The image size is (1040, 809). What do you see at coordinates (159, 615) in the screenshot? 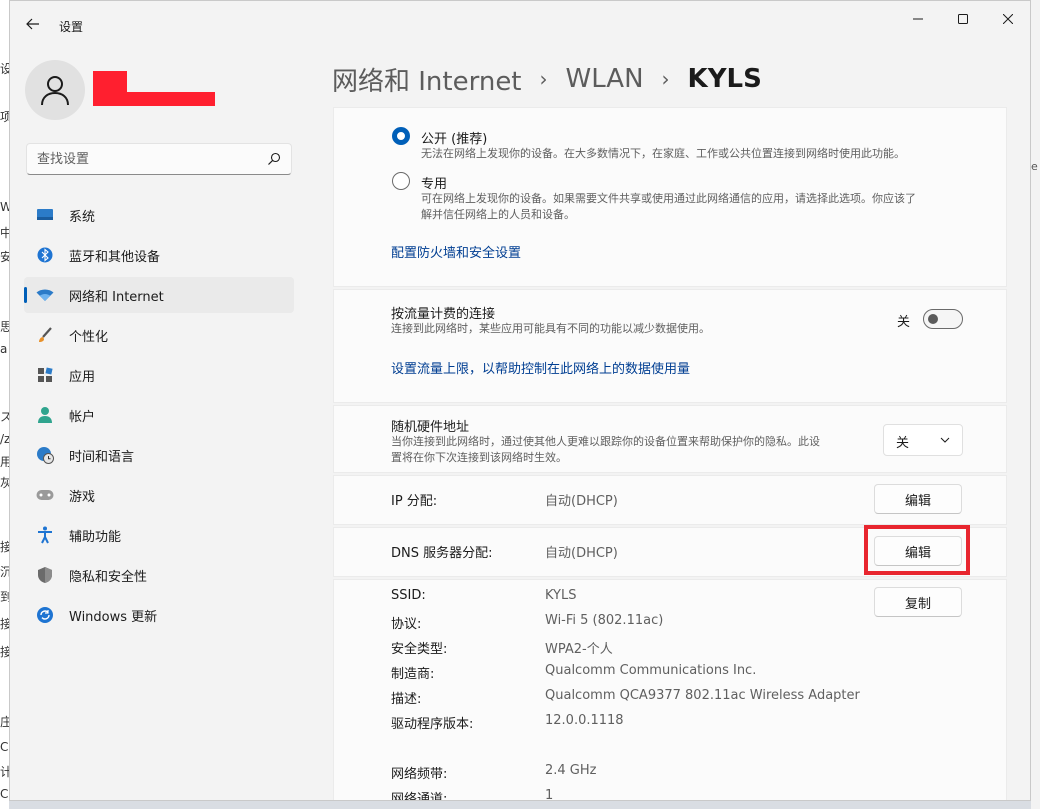
I see `sidebar-item-windows-update: Windows 更新` at bounding box center [159, 615].